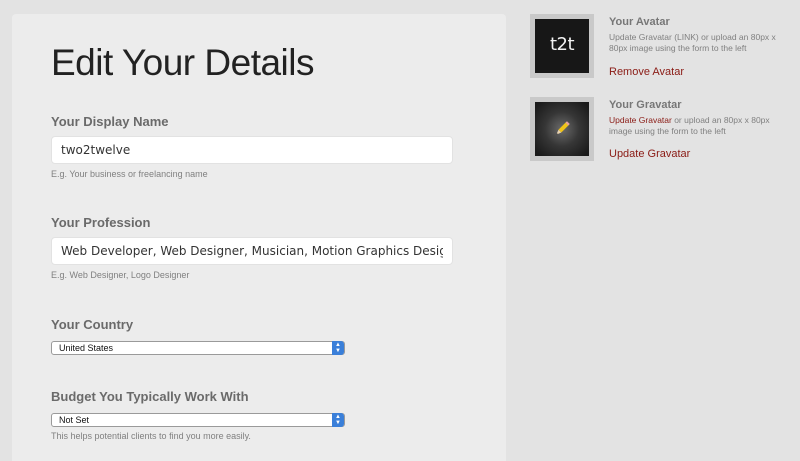 The image size is (800, 461). I want to click on display-name-field, so click(252, 150).